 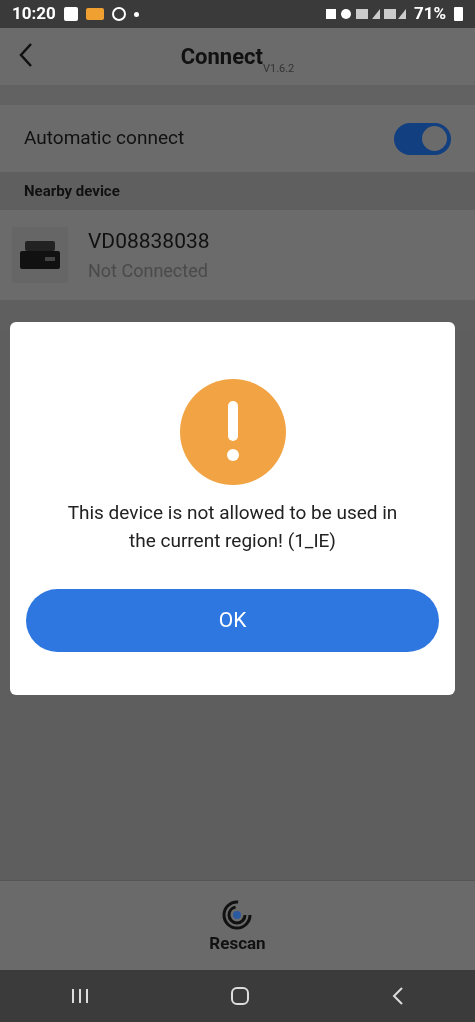 What do you see at coordinates (79, 996) in the screenshot?
I see `recent-apps-icon` at bounding box center [79, 996].